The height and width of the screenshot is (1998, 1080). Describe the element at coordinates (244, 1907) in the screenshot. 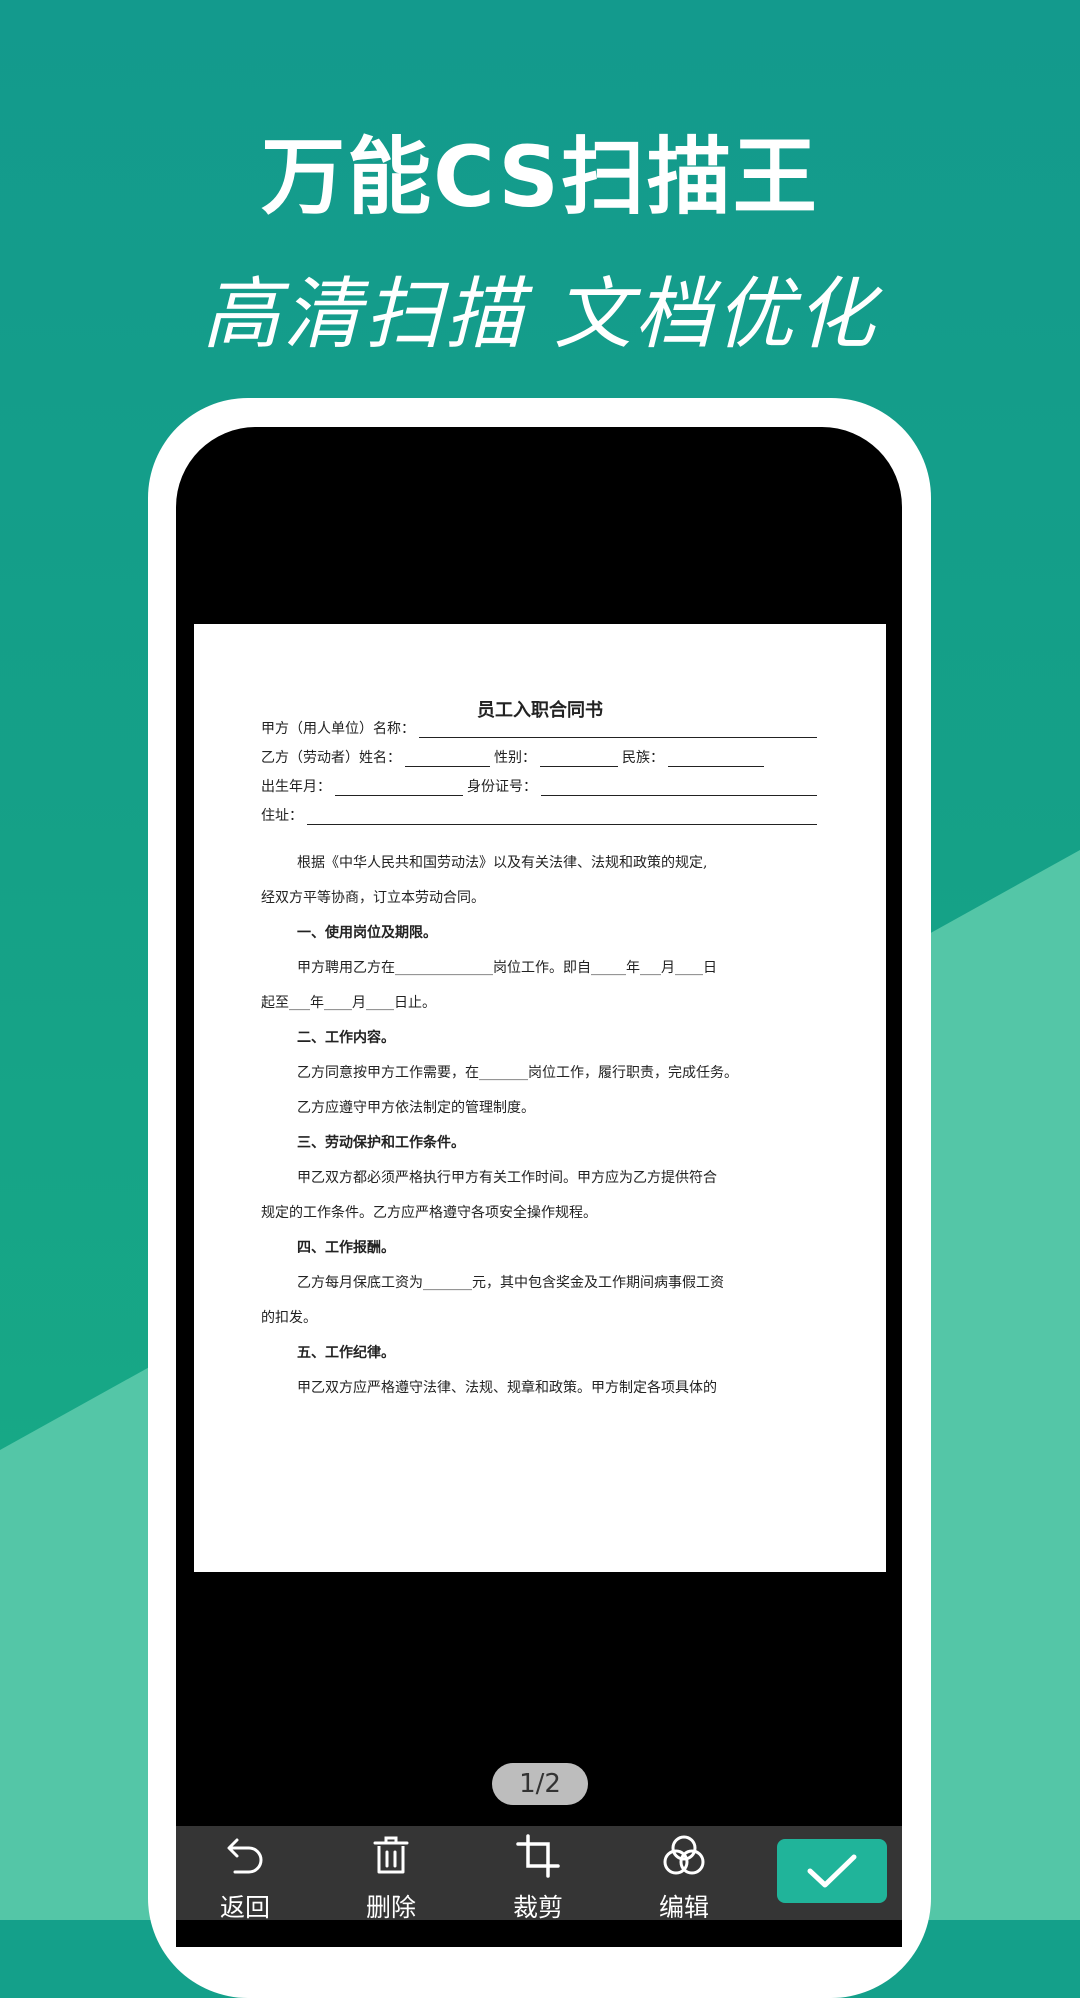

I see `back-label: 返回` at that location.